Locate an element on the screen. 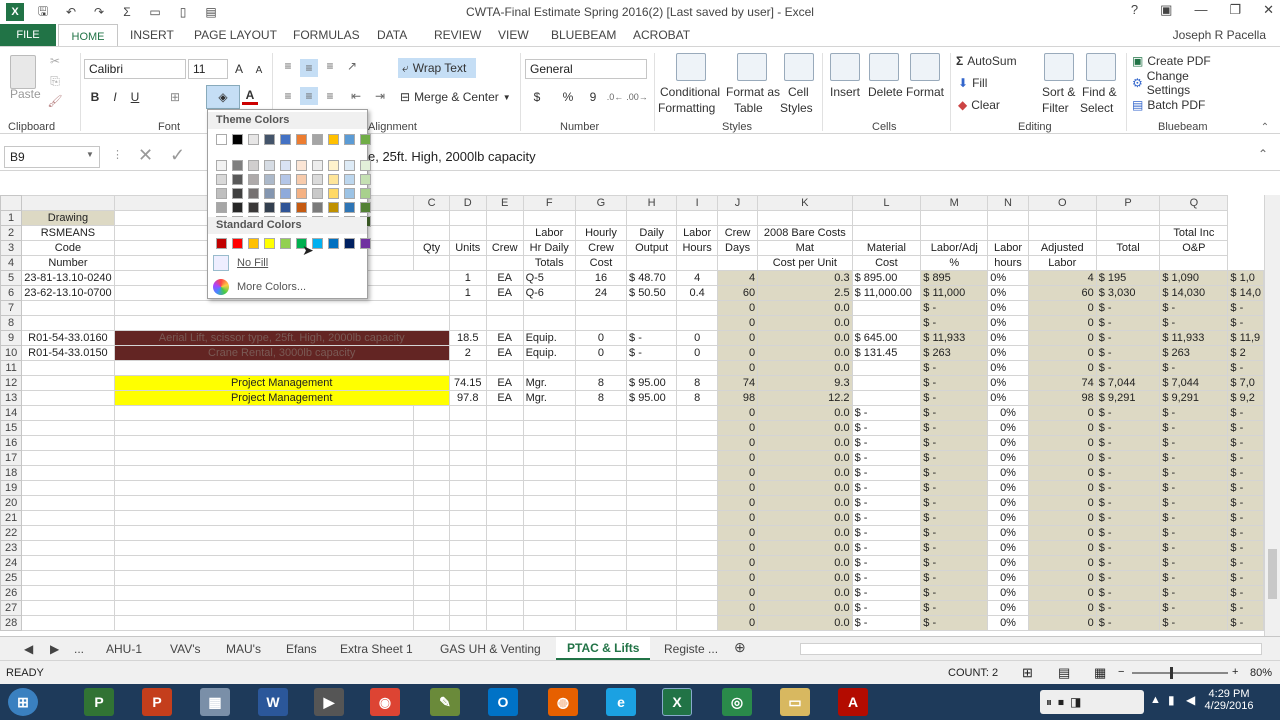  cell: Daily is located at coordinates (652, 233).